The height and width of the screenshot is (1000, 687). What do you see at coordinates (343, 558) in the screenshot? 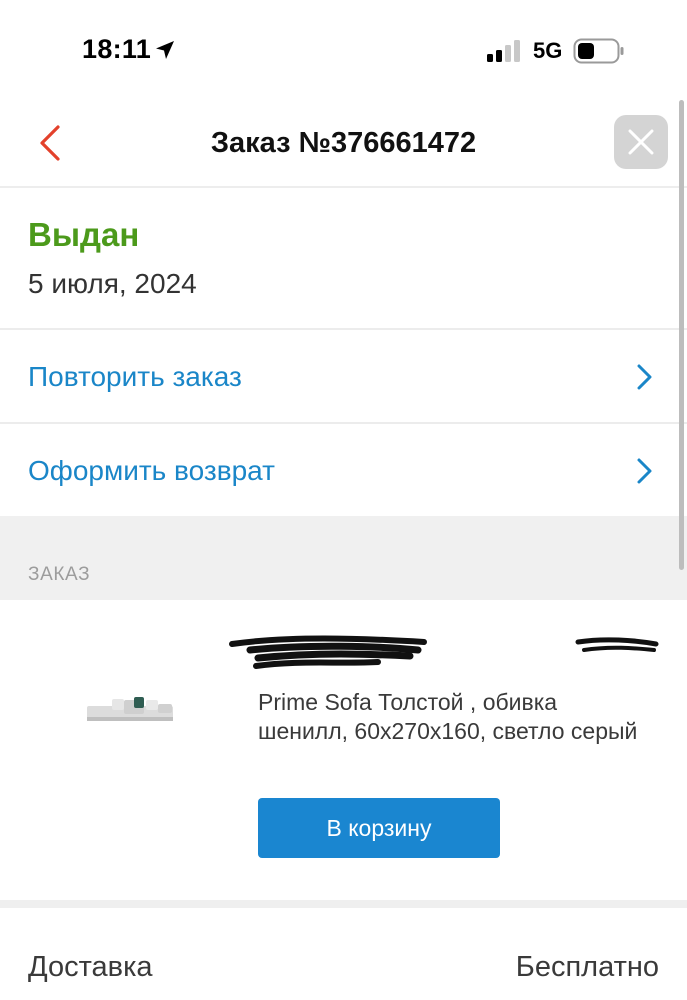
I see `section-header: ЗАКАЗ` at bounding box center [343, 558].